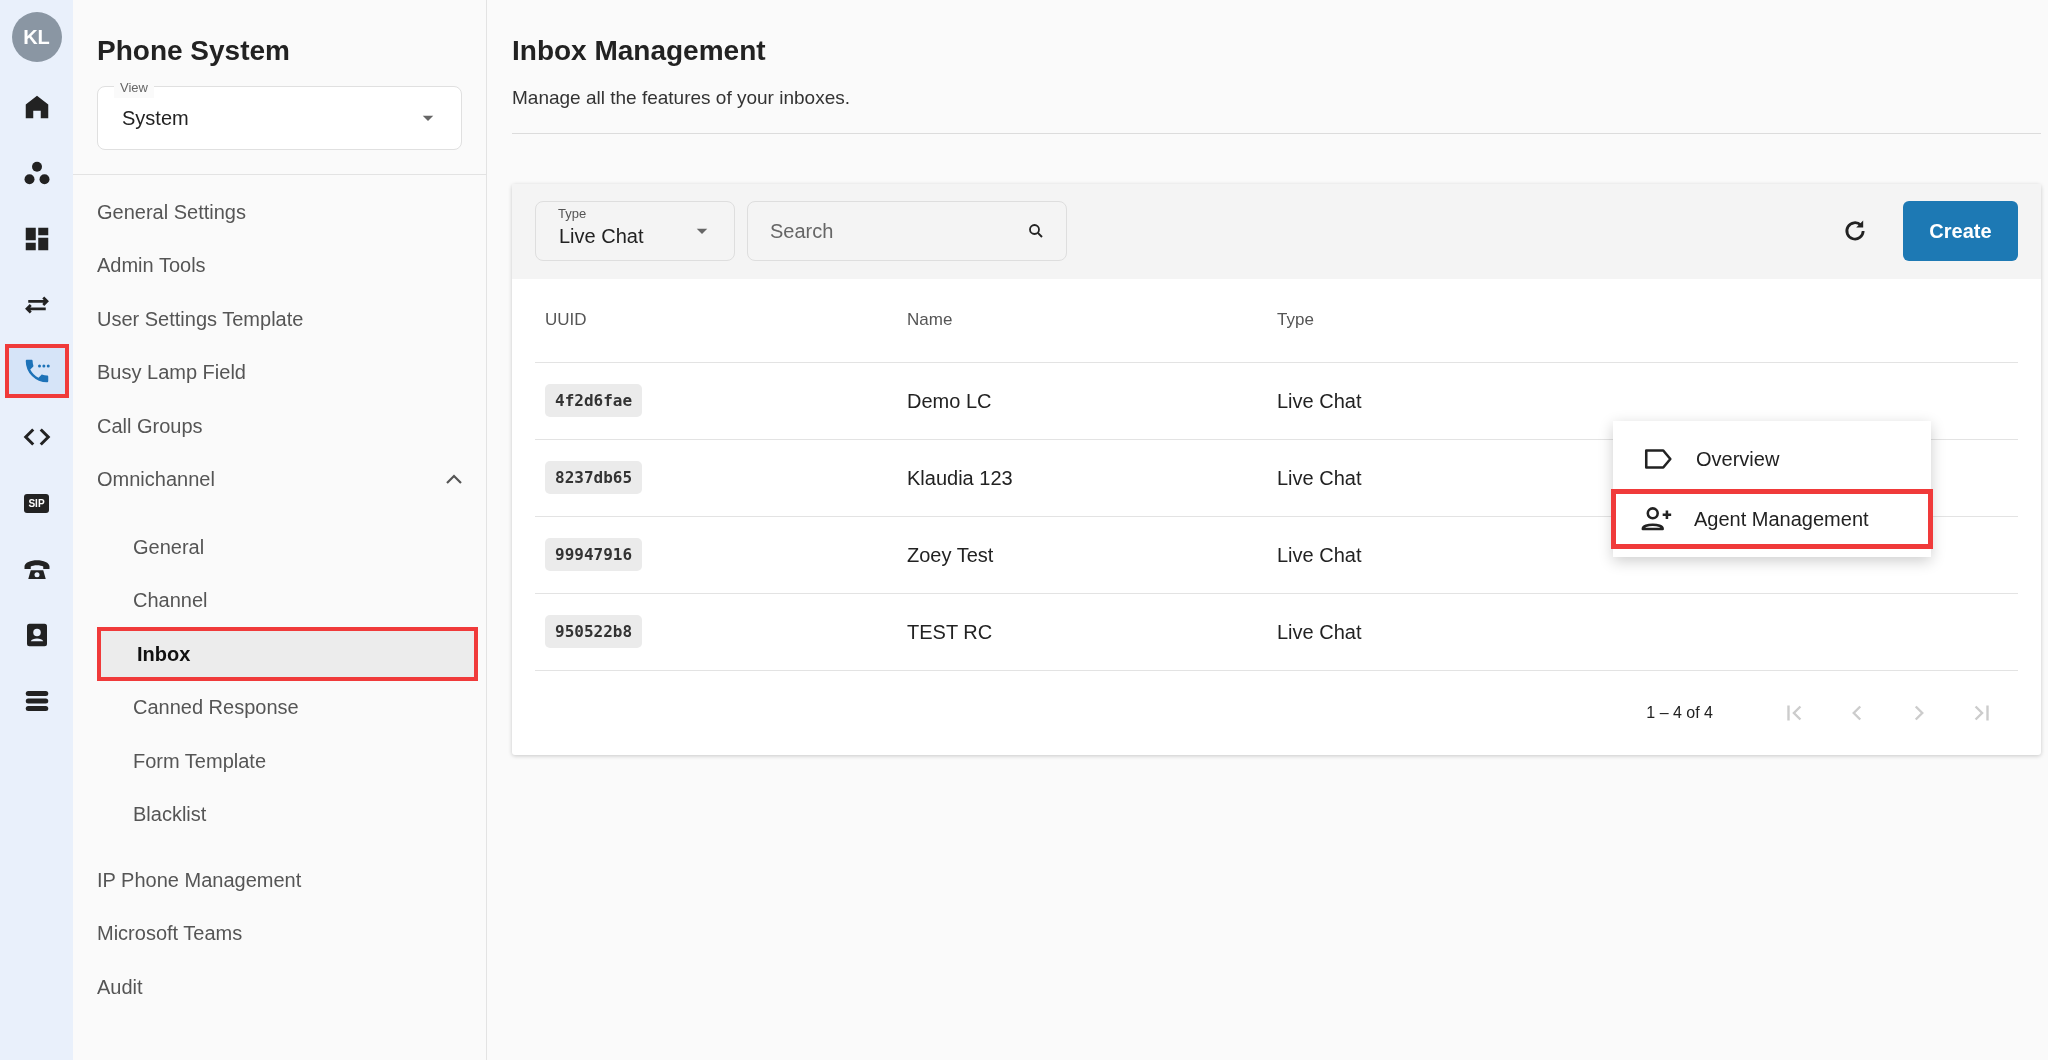  I want to click on uuid-chip: 4f2d6fae, so click(594, 400).